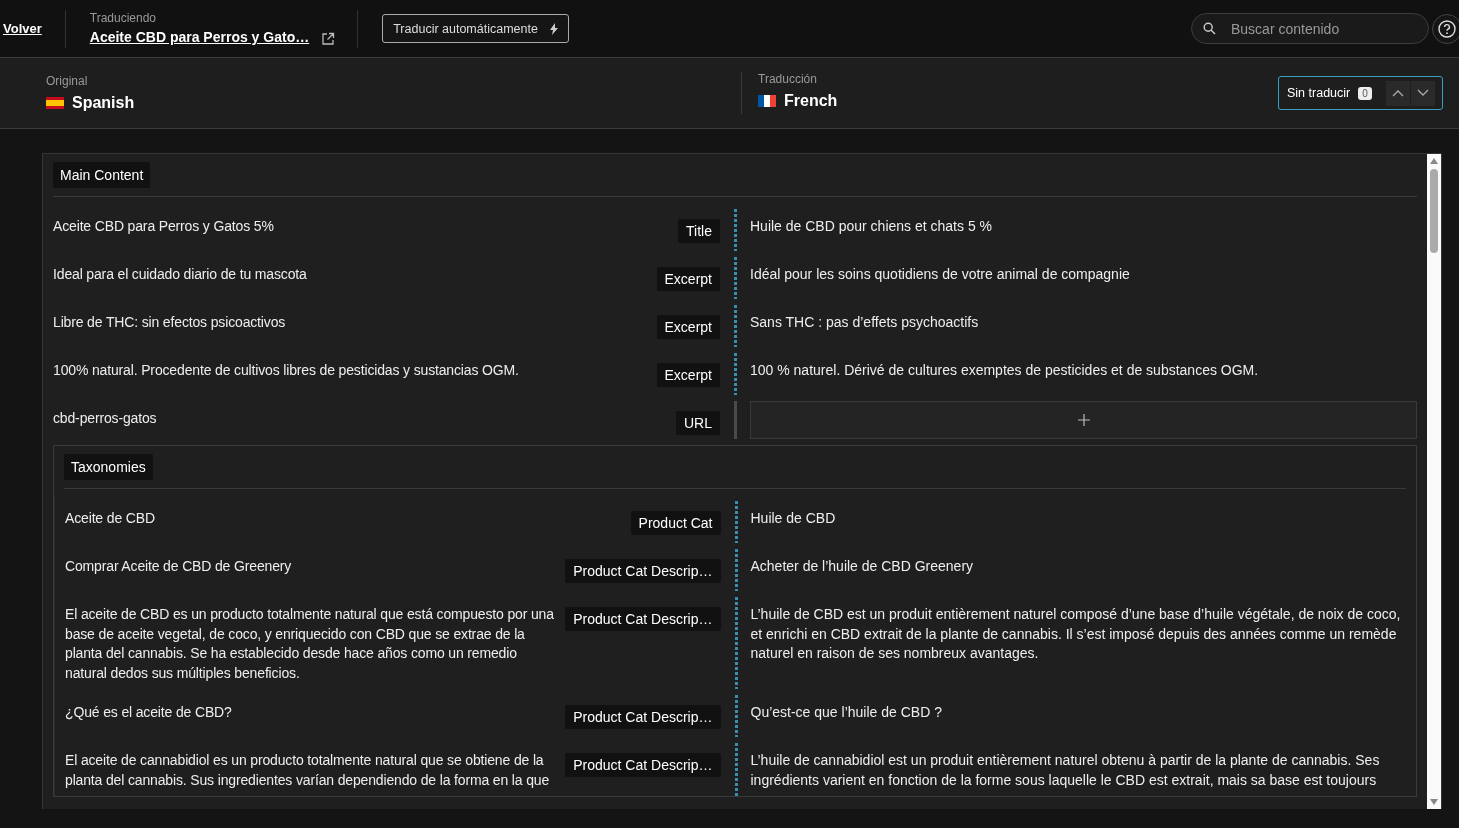  Describe the element at coordinates (1083, 227) in the screenshot. I see `translation-text: Huile de CBD pour chiens et chats 5 %` at that location.